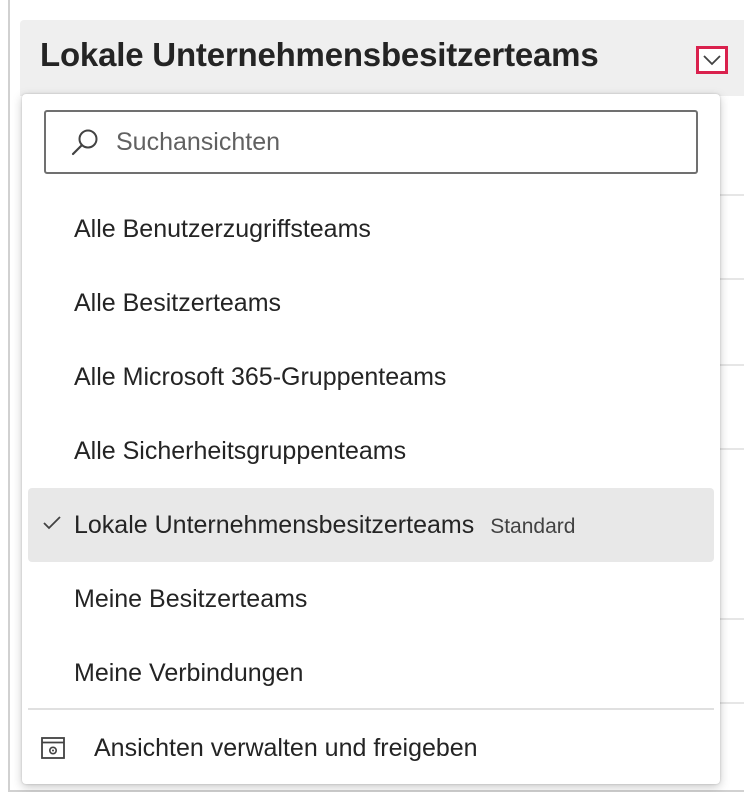  Describe the element at coordinates (52, 523) in the screenshot. I see `checkmark-icon` at that location.